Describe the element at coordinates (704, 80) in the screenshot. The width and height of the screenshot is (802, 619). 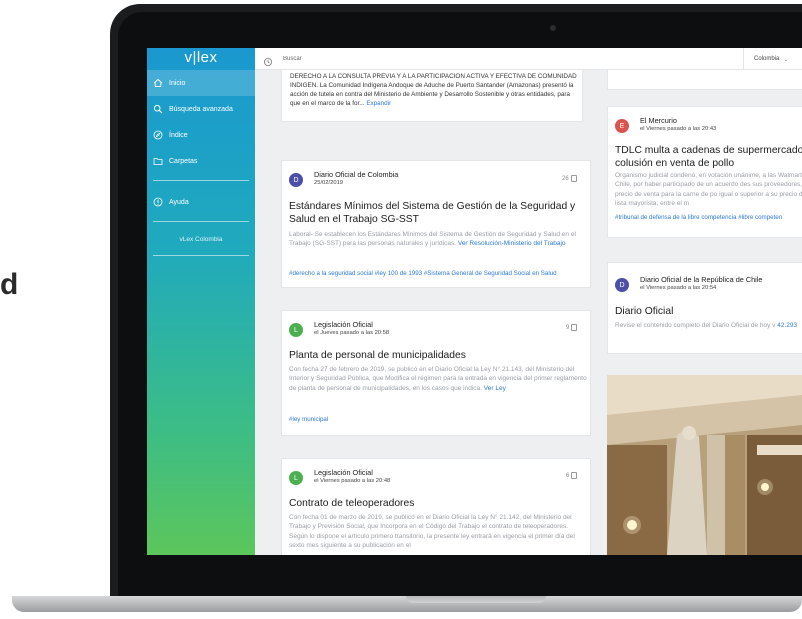
I see `news-card-partial` at that location.